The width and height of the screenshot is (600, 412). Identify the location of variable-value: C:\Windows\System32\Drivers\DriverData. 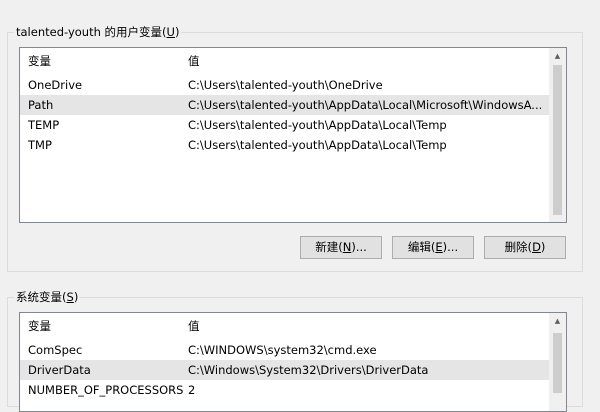
(308, 370).